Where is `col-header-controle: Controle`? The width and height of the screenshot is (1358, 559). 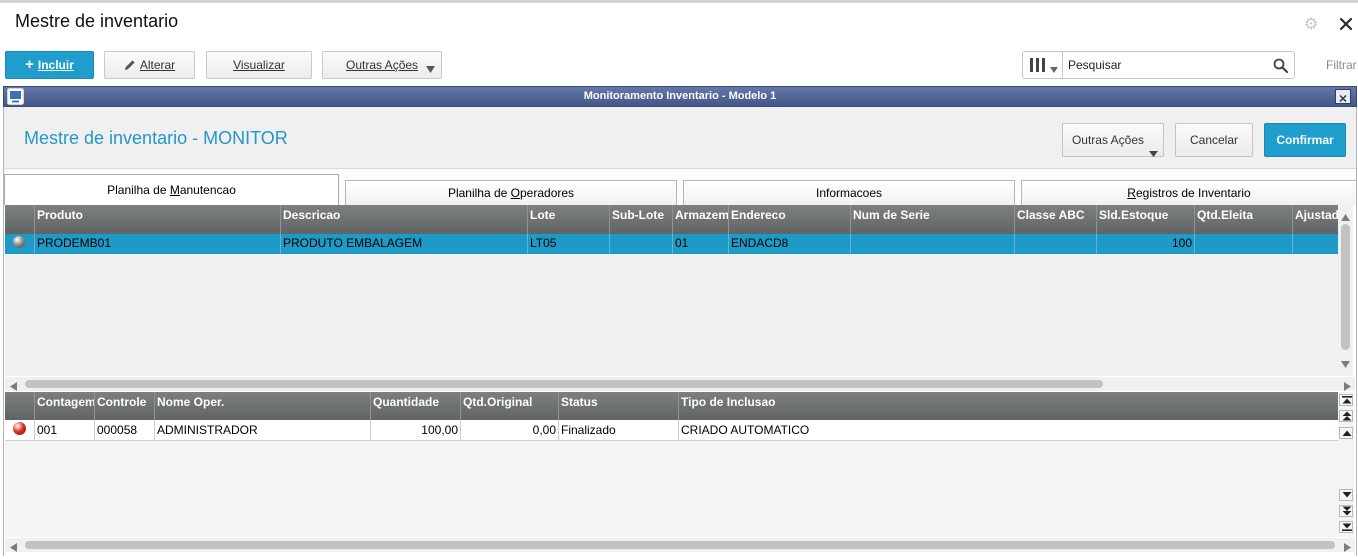 col-header-controle: Controle is located at coordinates (125, 406).